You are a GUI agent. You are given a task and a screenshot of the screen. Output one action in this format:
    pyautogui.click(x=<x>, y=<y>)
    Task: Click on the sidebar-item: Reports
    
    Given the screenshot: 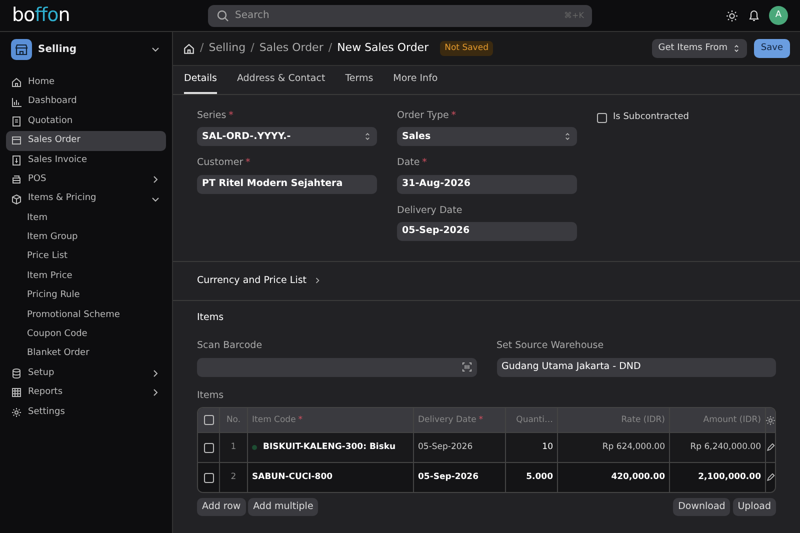 What is the action you would take?
    pyautogui.click(x=86, y=393)
    